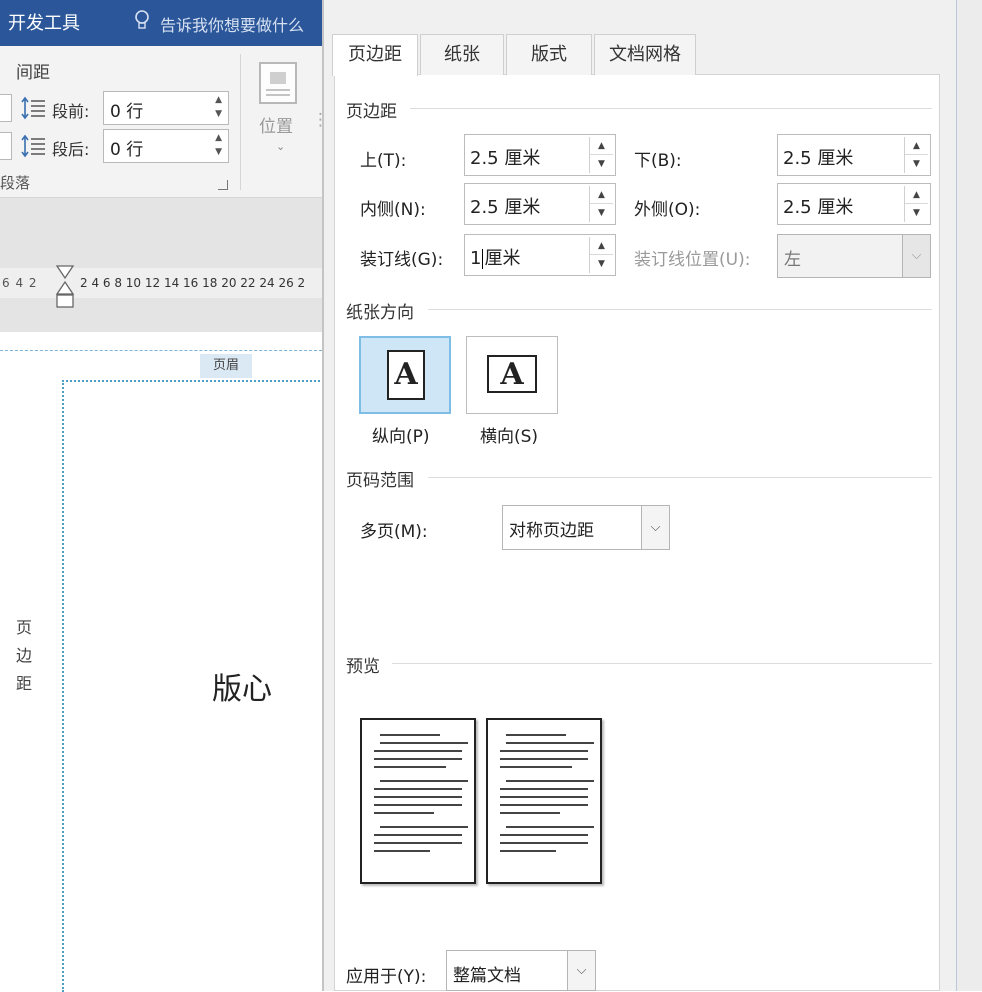 Image resolution: width=982 pixels, height=992 pixels. What do you see at coordinates (509, 434) in the screenshot?
I see `landscape-label: 横向(S)` at bounding box center [509, 434].